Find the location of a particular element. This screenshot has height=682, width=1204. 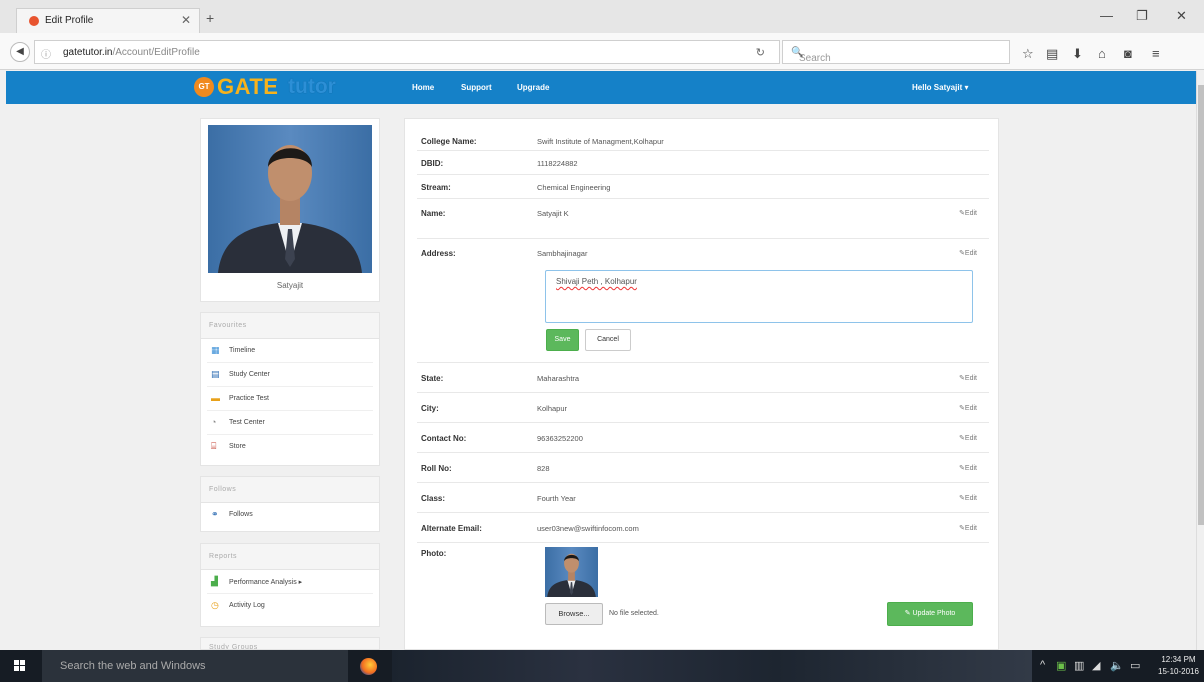

bookmark-star-icon: ☆ is located at coordinates (1028, 54).